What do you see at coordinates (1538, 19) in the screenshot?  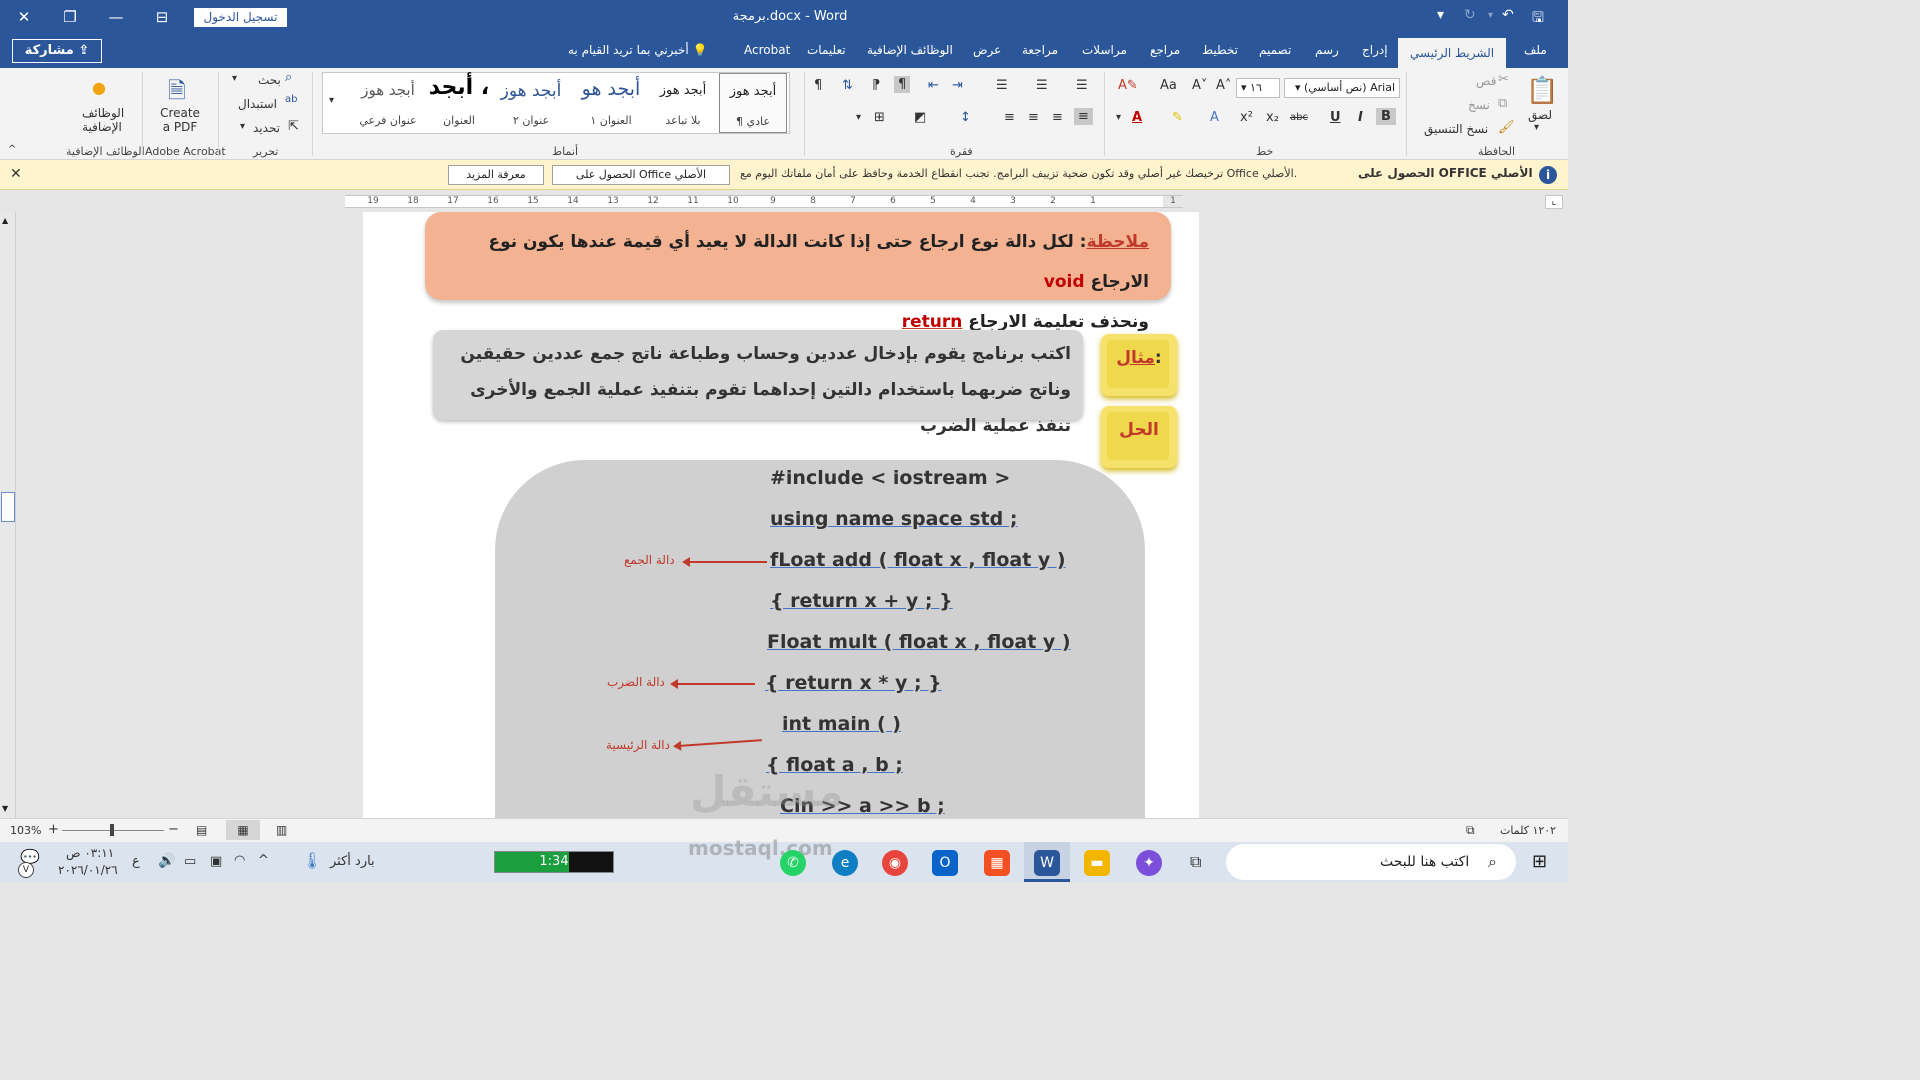 I see `save-icon: 🖫` at bounding box center [1538, 19].